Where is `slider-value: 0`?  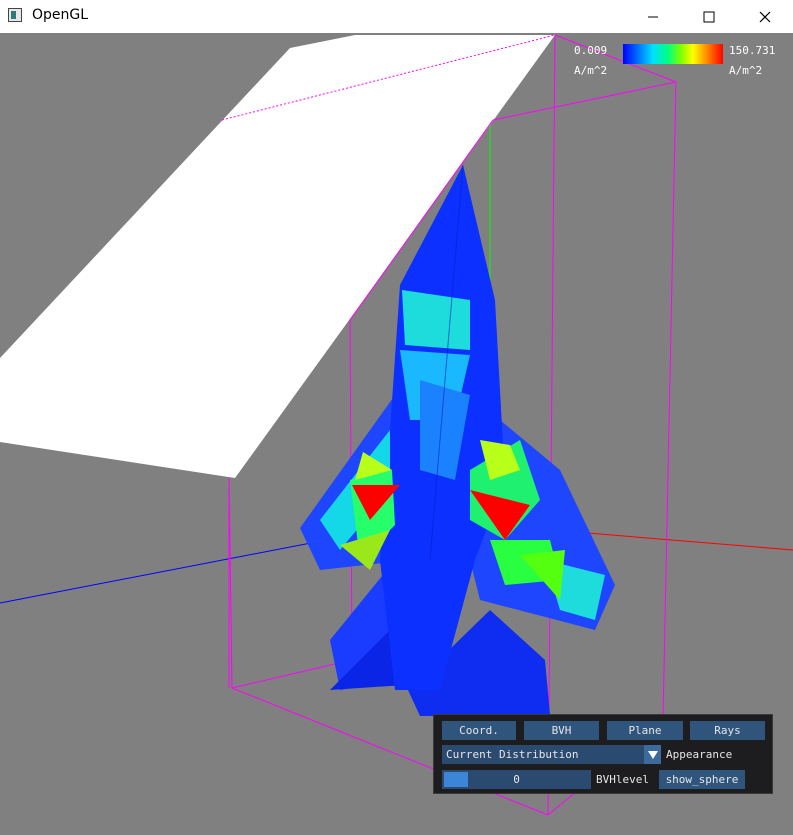
slider-value: 0 is located at coordinates (516, 779).